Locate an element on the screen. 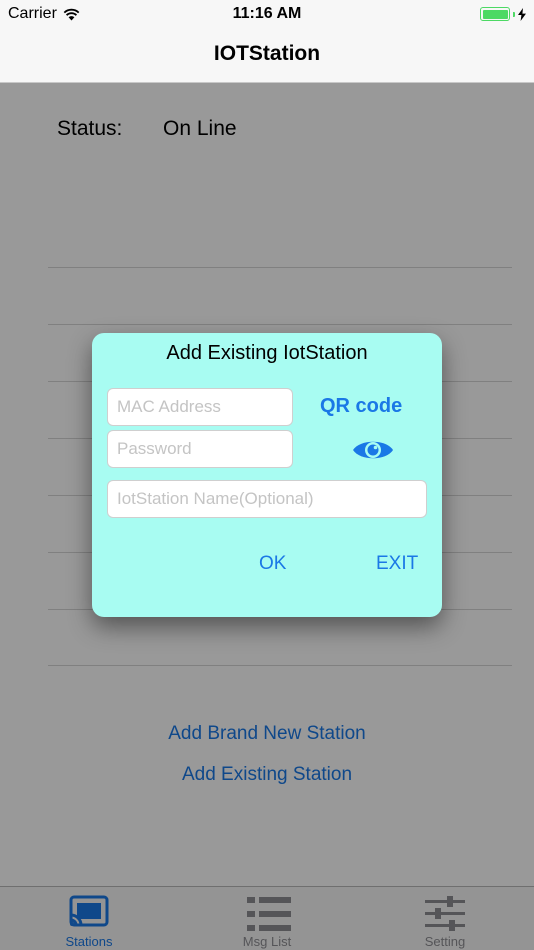  tab-label: Msg List is located at coordinates (267, 941).